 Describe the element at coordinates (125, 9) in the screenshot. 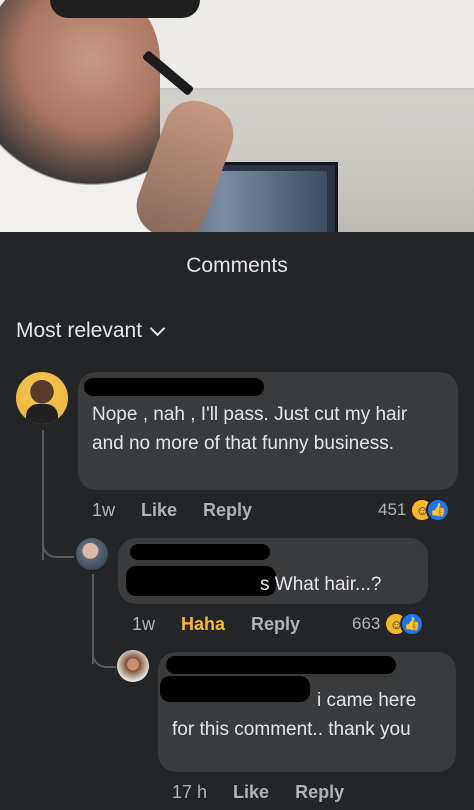

I see `cap` at that location.